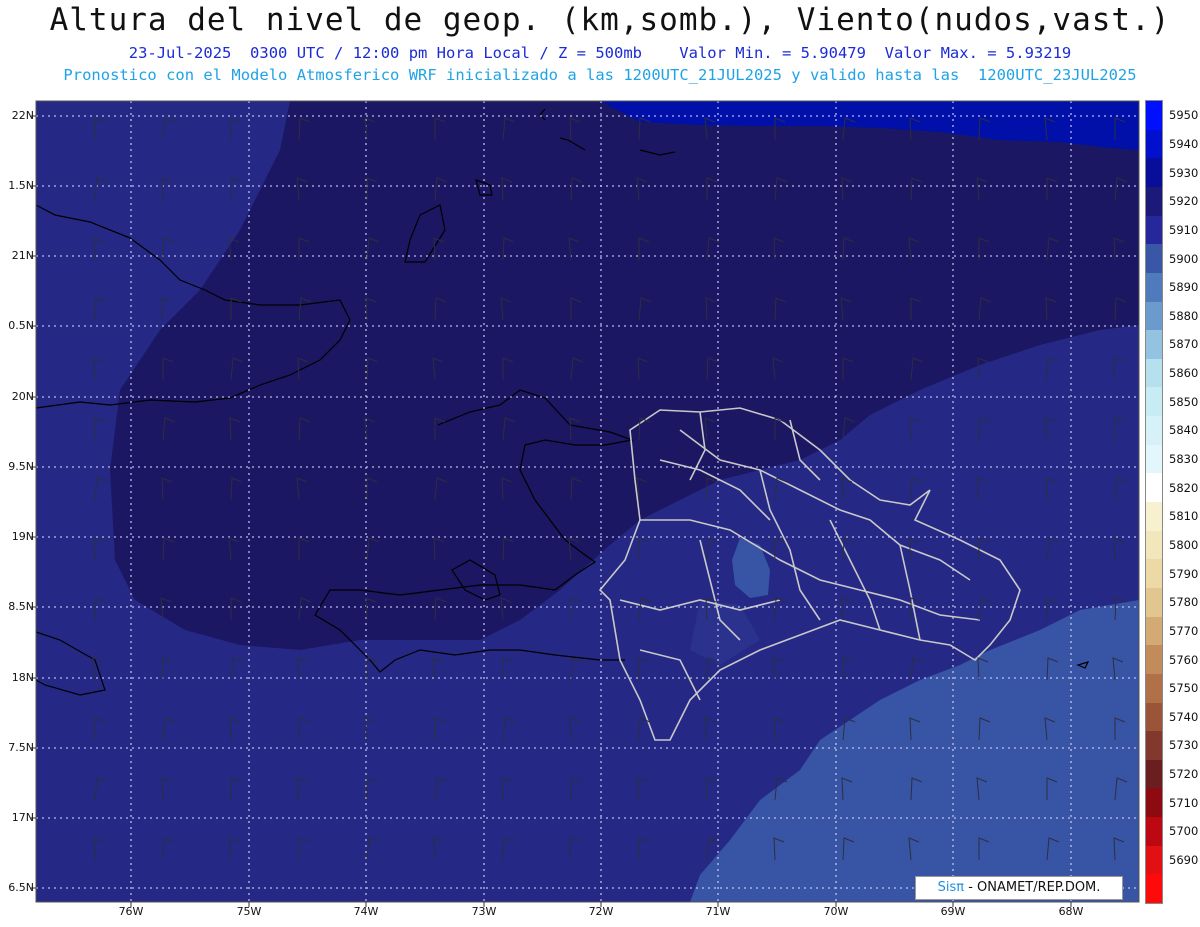  Describe the element at coordinates (1184, 573) in the screenshot. I see `colorbar-label: 5790` at that location.